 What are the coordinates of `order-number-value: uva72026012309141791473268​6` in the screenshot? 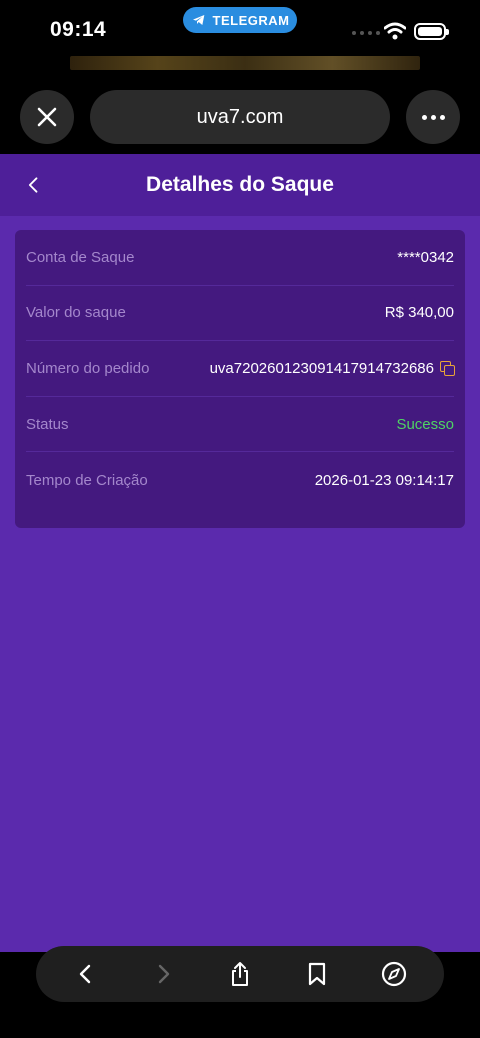 It's located at (332, 368).